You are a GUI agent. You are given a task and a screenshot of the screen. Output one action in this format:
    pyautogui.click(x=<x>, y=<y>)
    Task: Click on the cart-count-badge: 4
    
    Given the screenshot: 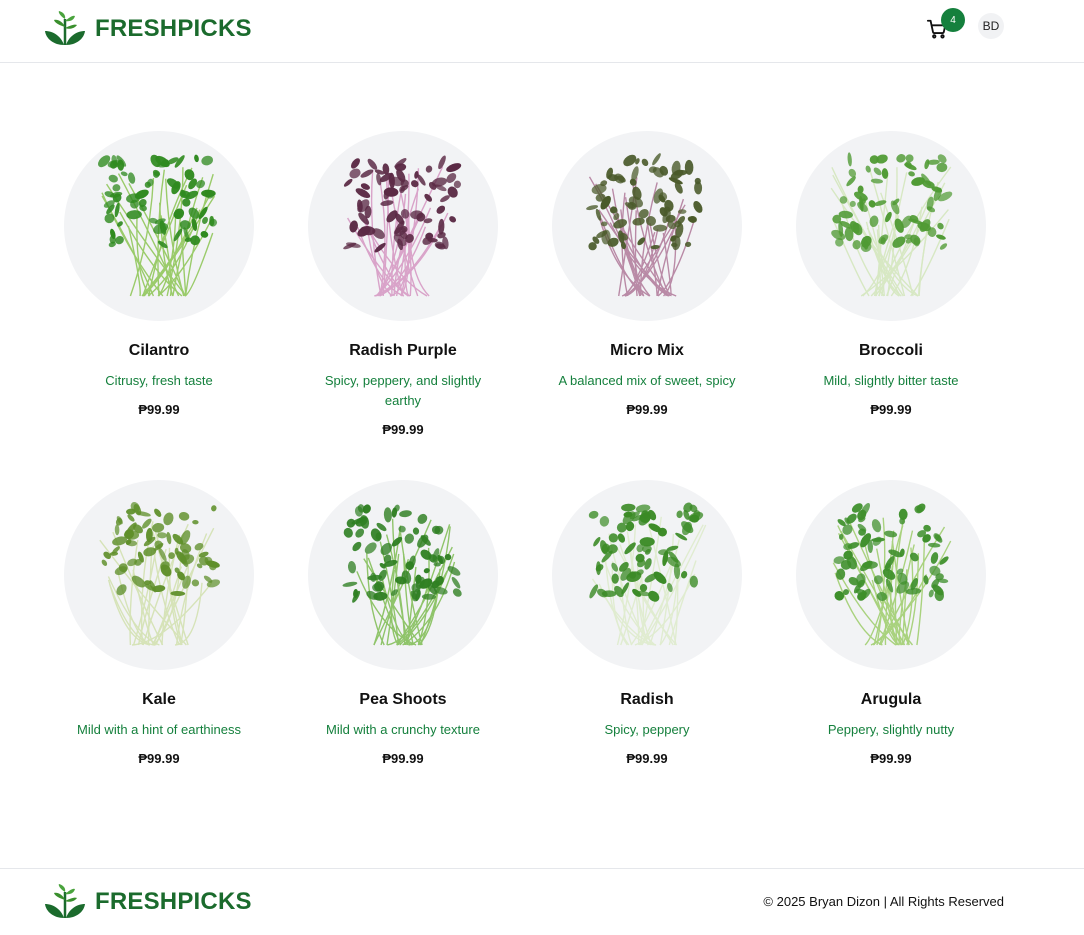 What is the action you would take?
    pyautogui.click(x=953, y=20)
    